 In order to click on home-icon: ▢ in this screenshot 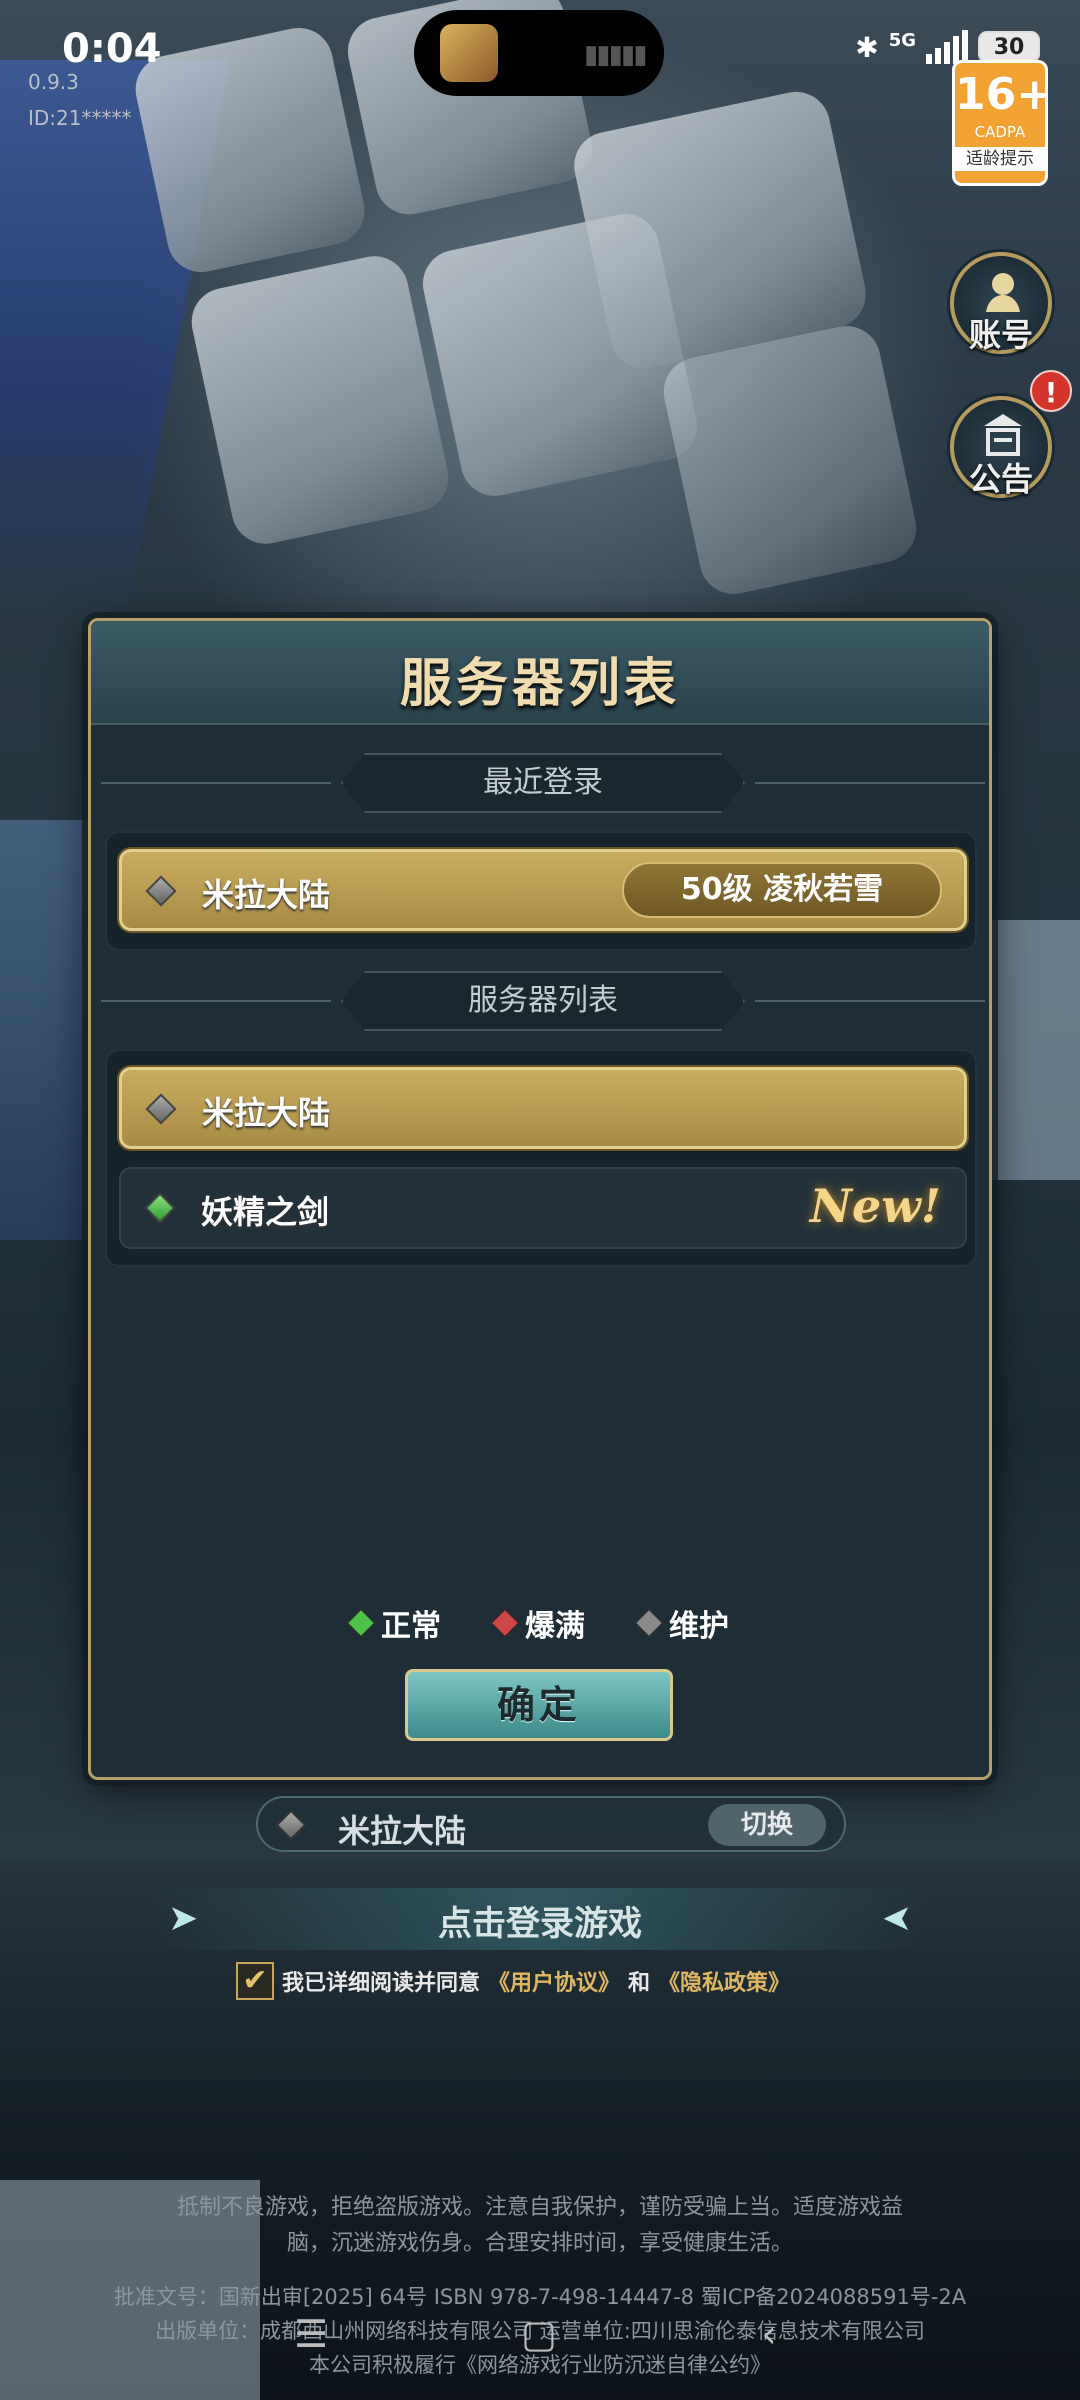, I will do `click(539, 2335)`.